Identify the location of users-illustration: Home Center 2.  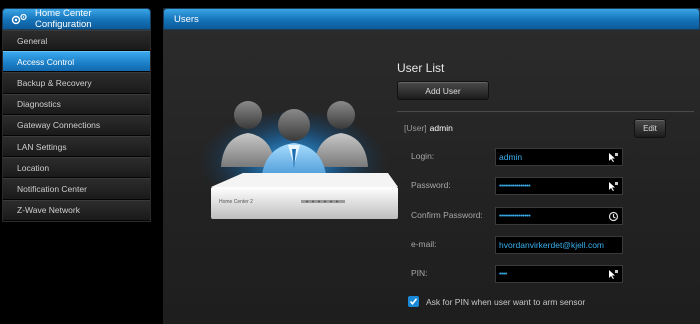
(298, 170).